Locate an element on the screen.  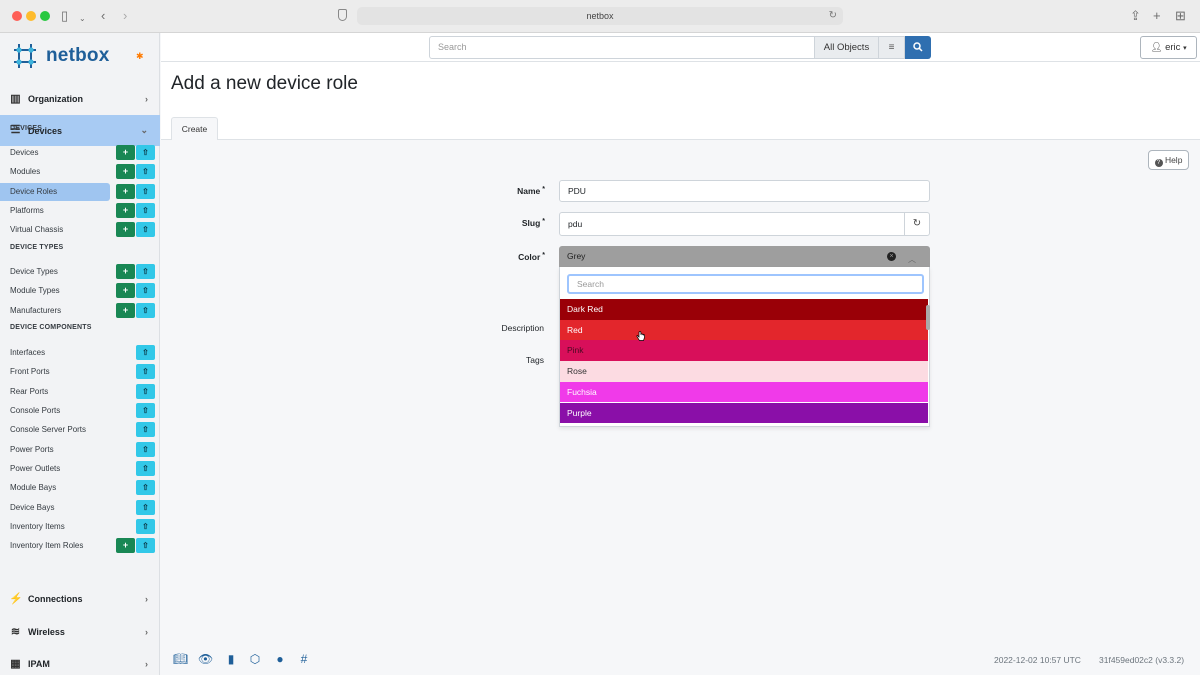
name-input: PDU is located at coordinates (744, 191).